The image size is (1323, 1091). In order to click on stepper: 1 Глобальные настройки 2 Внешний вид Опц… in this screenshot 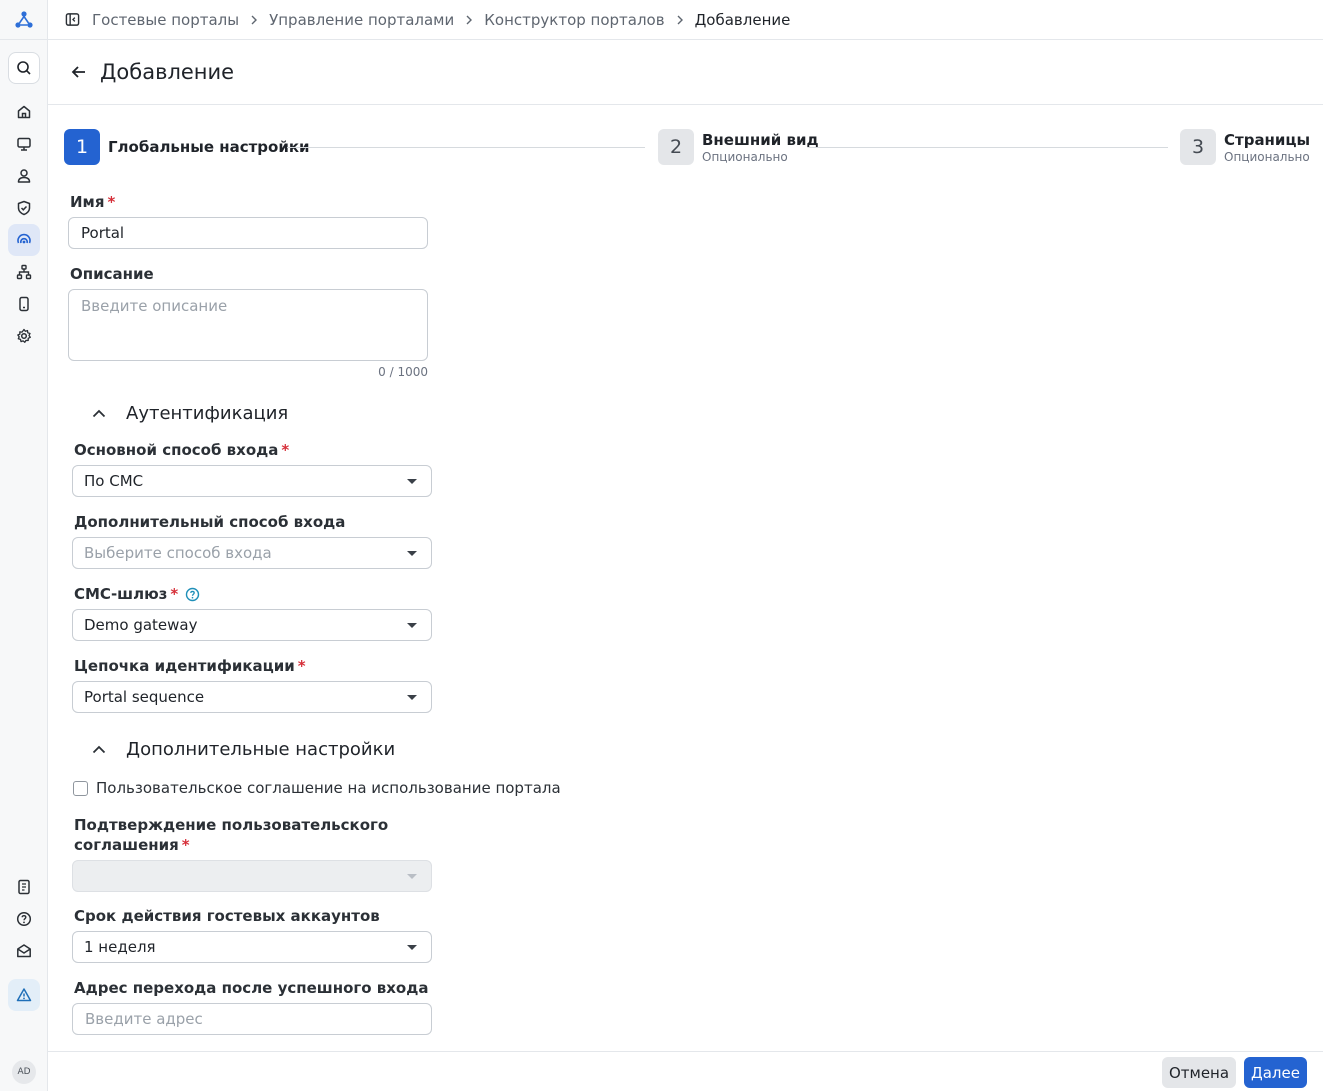, I will do `click(687, 147)`.